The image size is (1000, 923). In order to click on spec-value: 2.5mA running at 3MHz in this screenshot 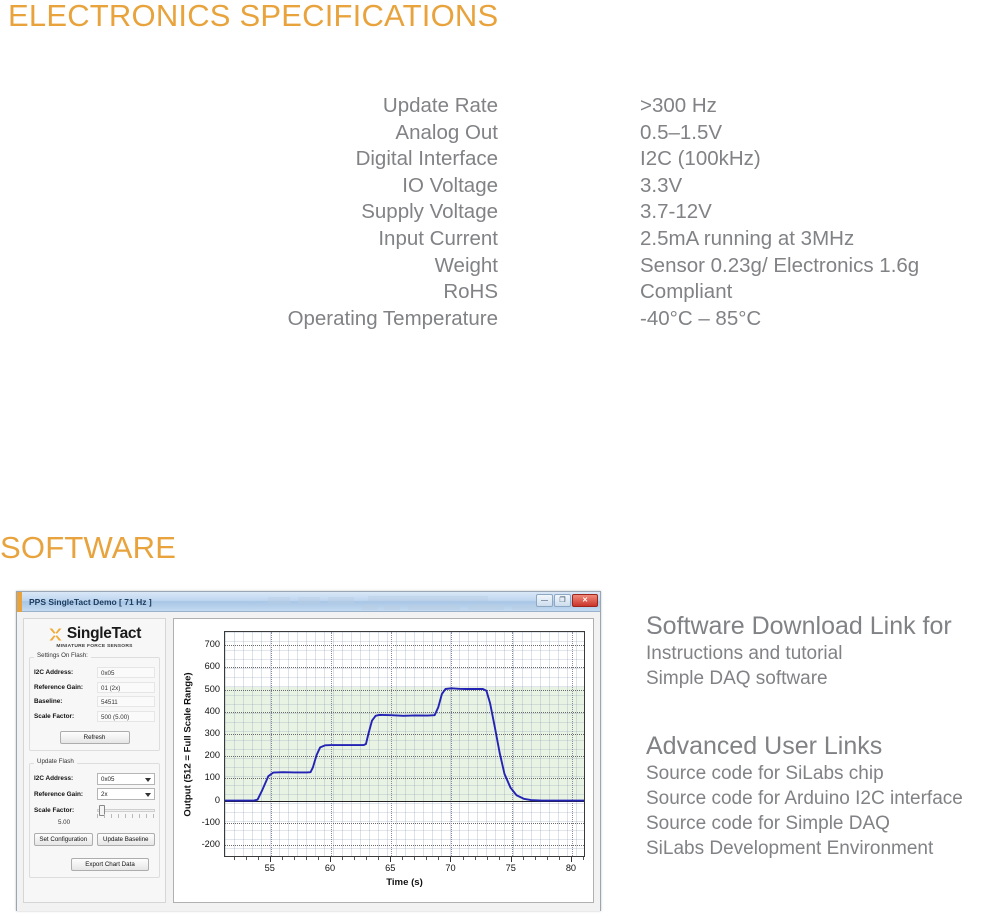, I will do `click(747, 238)`.